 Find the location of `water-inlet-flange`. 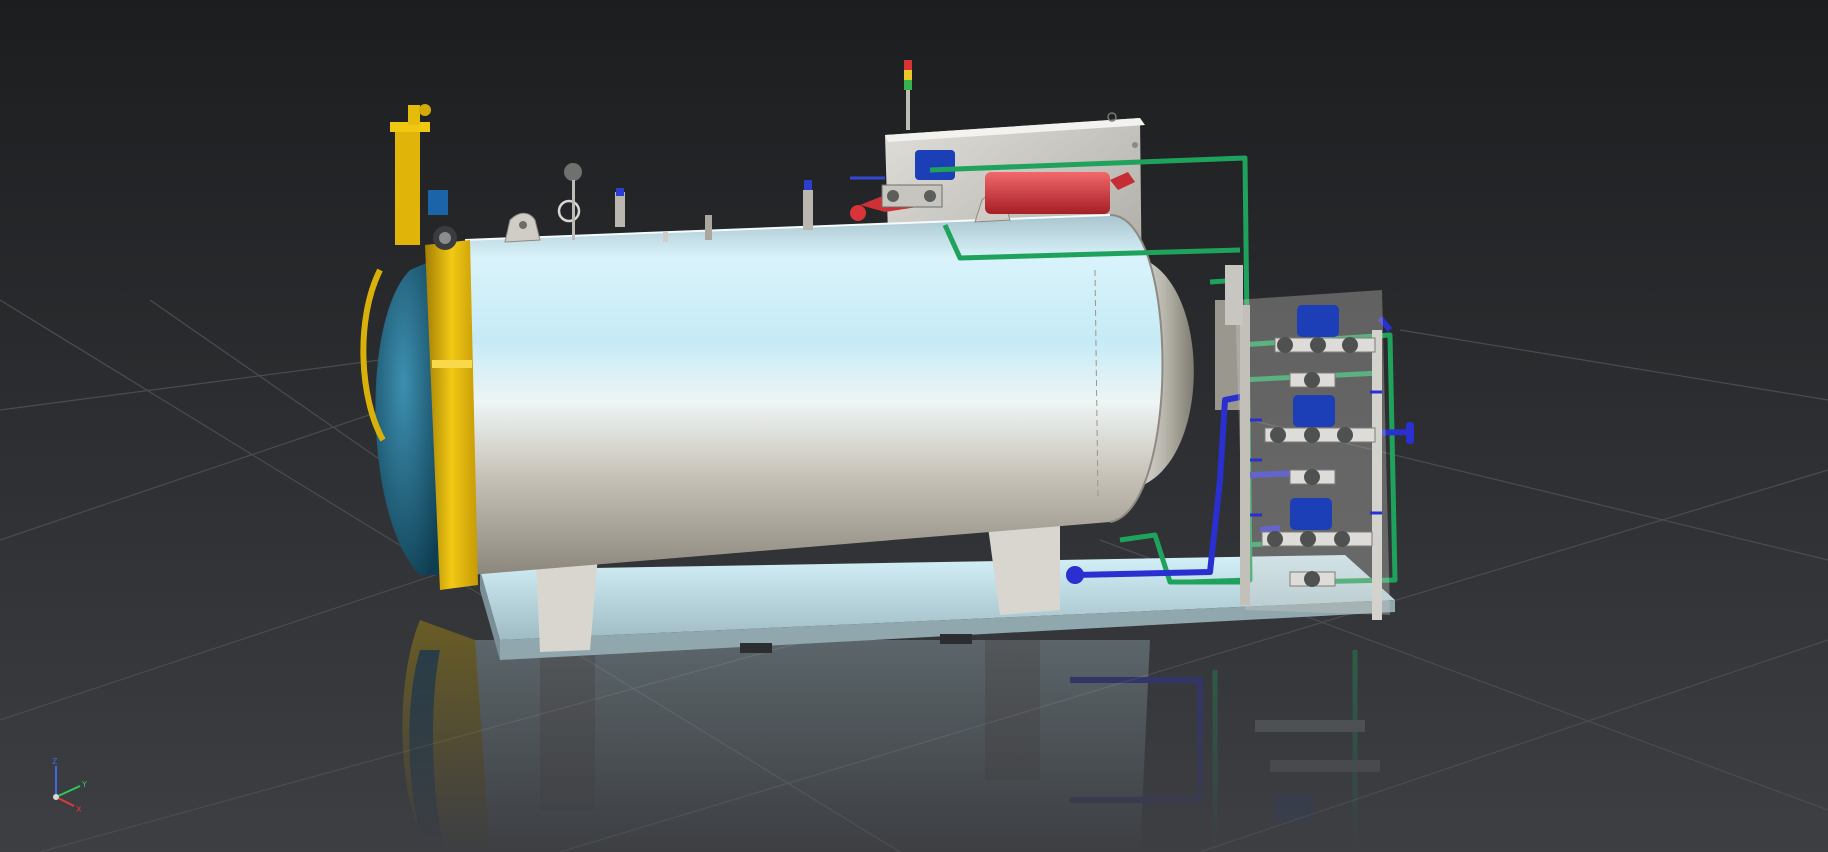

water-inlet-flange is located at coordinates (1410, 433).